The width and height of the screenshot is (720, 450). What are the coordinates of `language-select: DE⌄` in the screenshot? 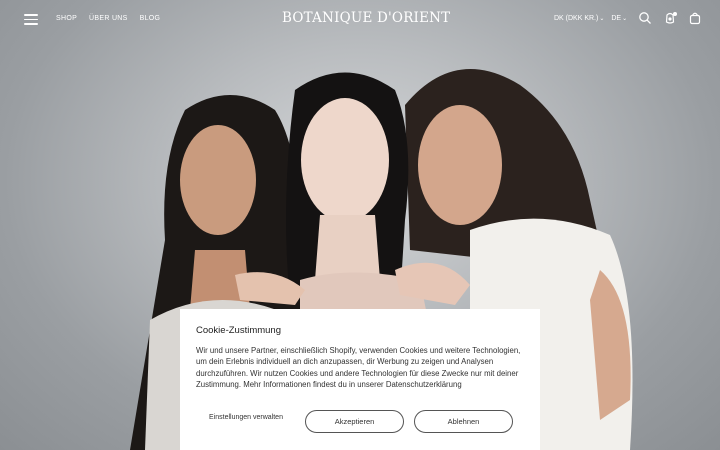 It's located at (619, 18).